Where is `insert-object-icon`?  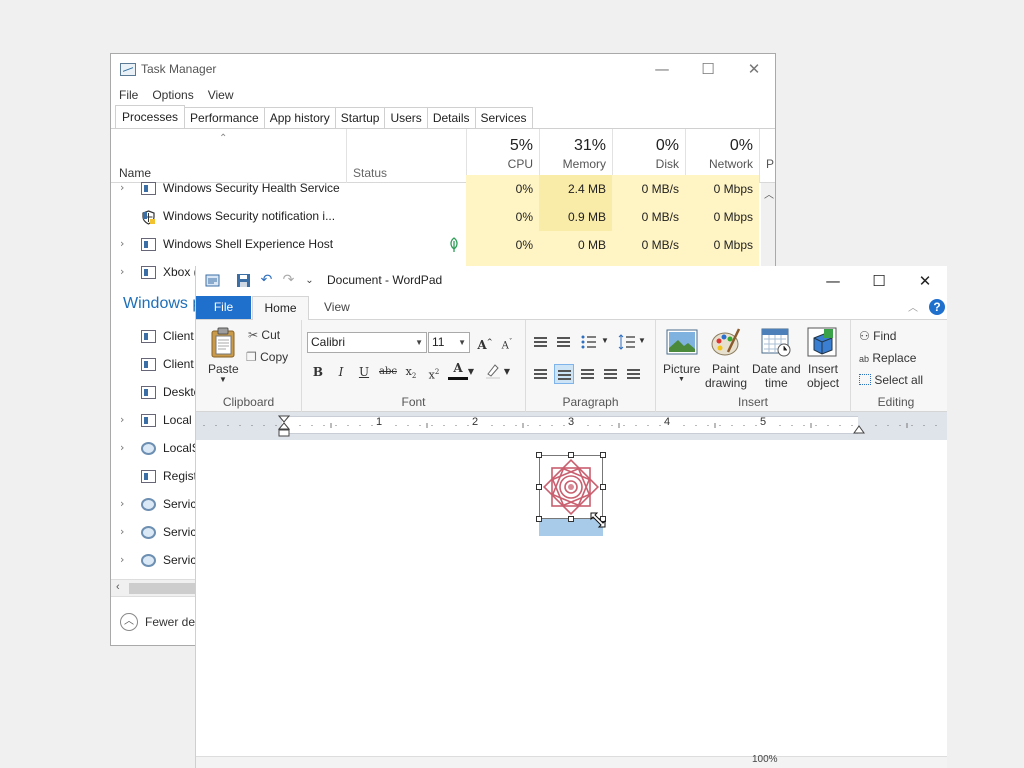
insert-object-icon is located at coordinates (822, 342).